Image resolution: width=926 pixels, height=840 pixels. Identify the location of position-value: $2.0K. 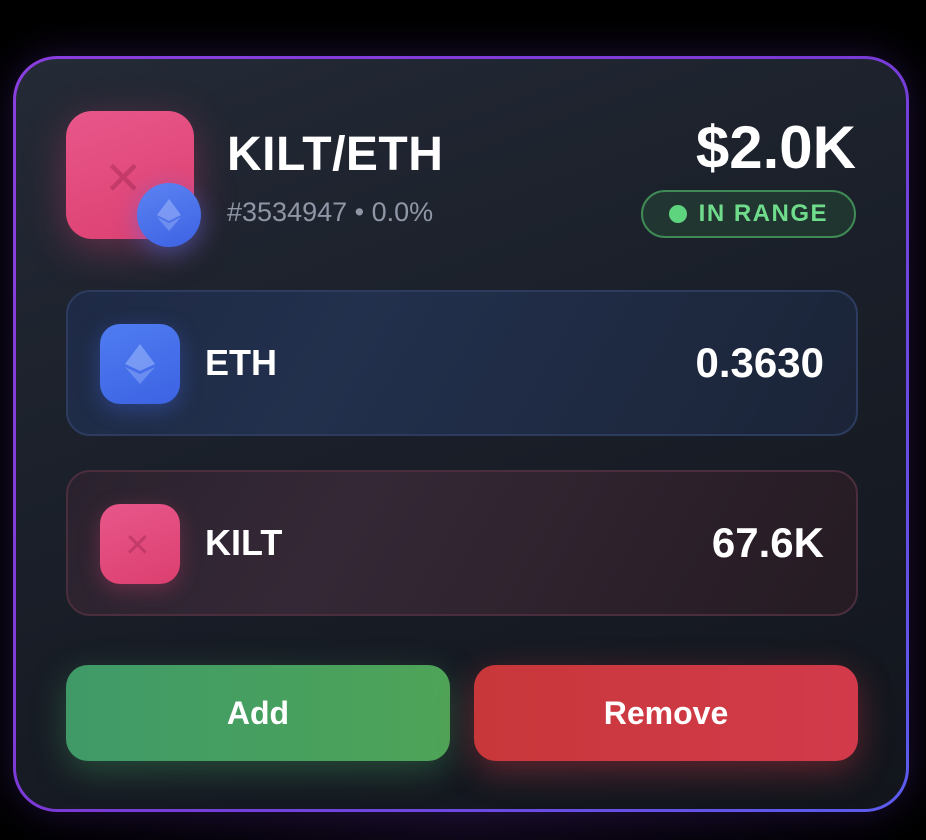
(775, 147).